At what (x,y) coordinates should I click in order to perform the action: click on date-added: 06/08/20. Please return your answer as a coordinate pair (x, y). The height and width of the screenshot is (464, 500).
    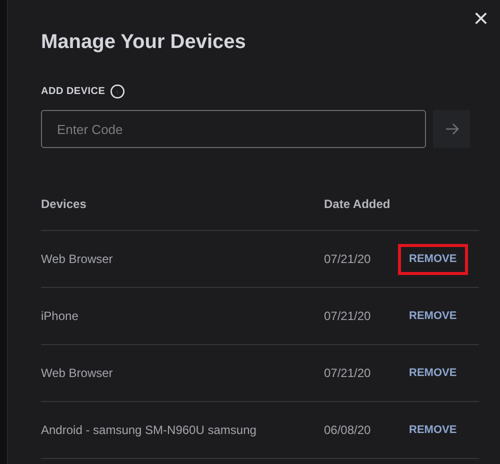
    Looking at the image, I should click on (348, 430).